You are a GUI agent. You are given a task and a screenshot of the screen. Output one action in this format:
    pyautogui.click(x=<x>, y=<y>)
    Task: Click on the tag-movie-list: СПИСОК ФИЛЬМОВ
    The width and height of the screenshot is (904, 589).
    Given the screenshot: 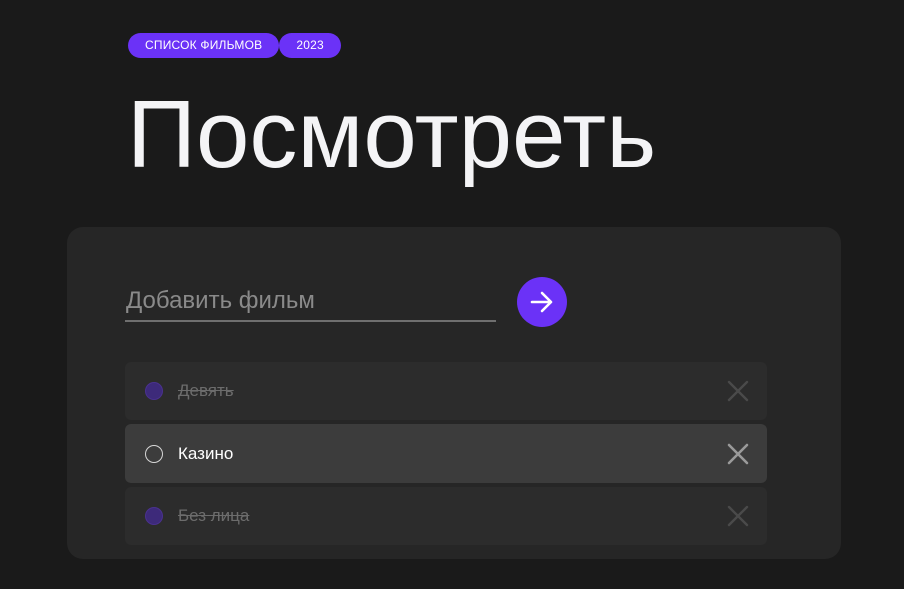 What is the action you would take?
    pyautogui.click(x=204, y=45)
    